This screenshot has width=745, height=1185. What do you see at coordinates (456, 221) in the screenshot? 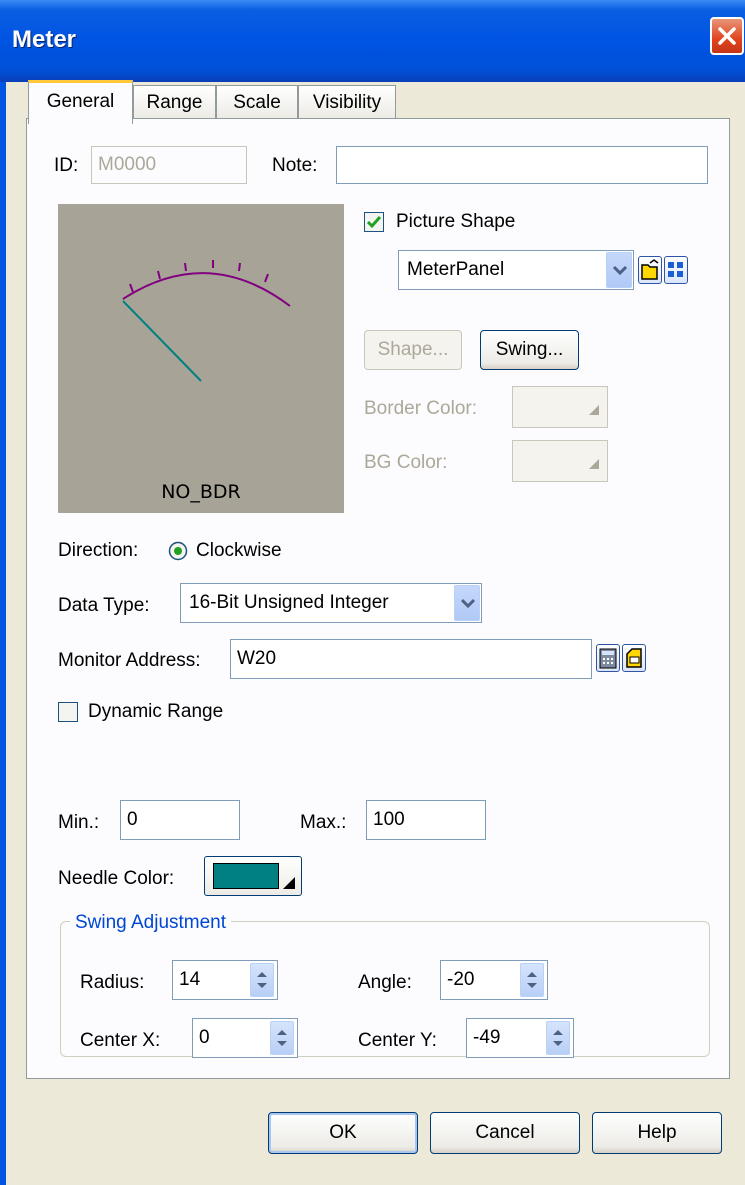
I see `picture-shape-label: Picture Shape` at bounding box center [456, 221].